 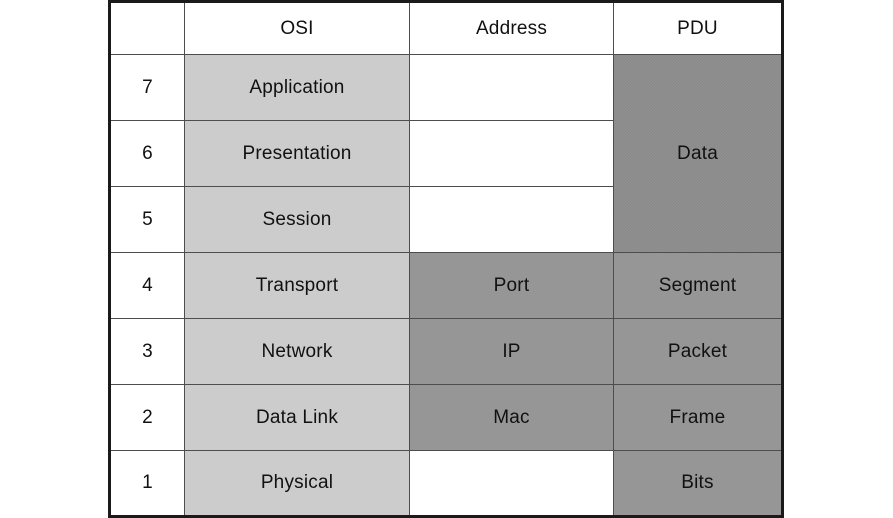 What do you see at coordinates (297, 28) in the screenshot?
I see `header-osi: OSI` at bounding box center [297, 28].